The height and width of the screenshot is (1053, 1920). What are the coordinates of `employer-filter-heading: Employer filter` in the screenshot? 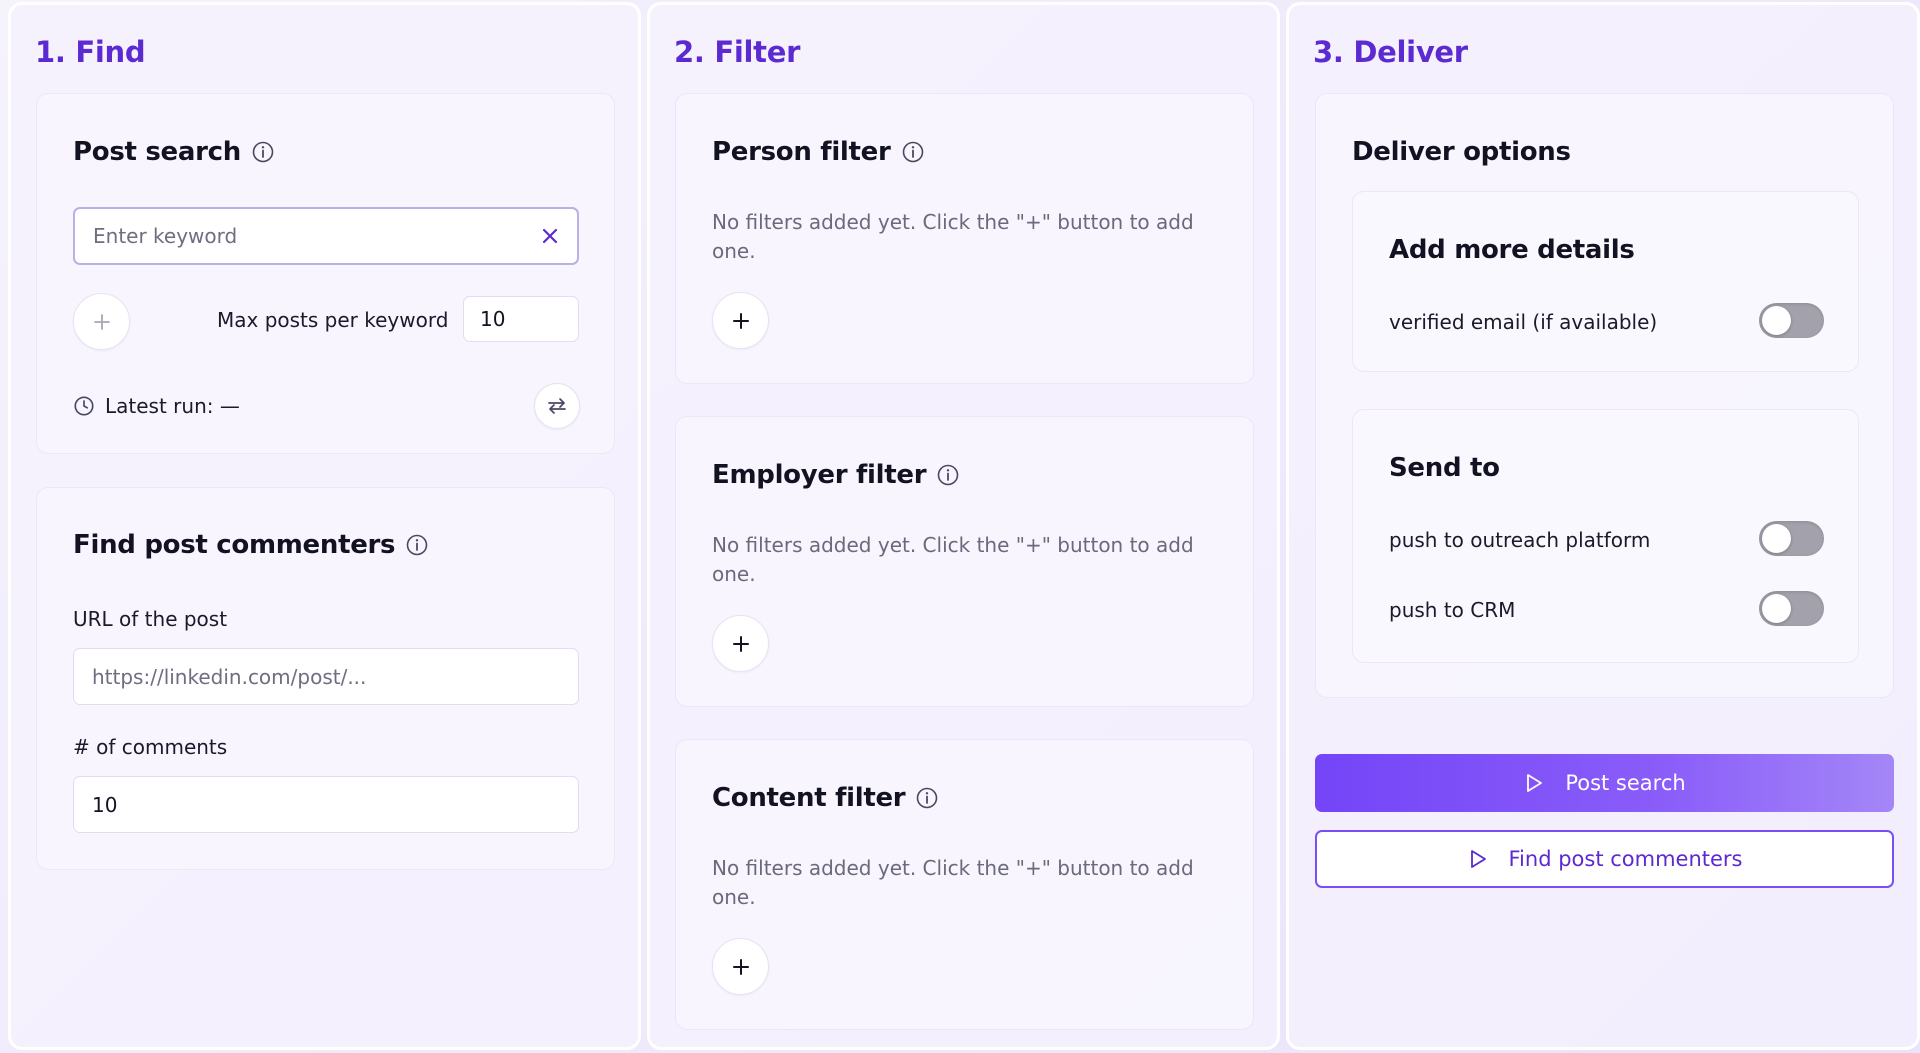 It's located at (836, 475).